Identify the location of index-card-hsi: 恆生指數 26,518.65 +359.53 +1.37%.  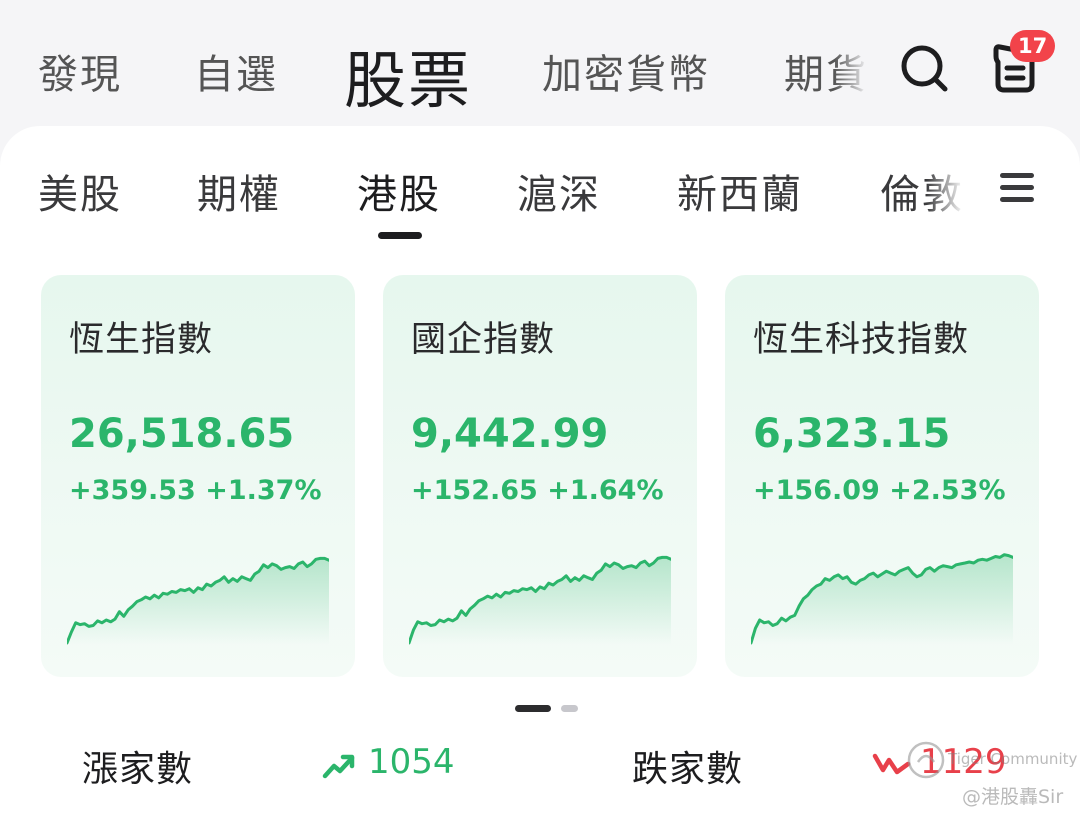
(198, 476).